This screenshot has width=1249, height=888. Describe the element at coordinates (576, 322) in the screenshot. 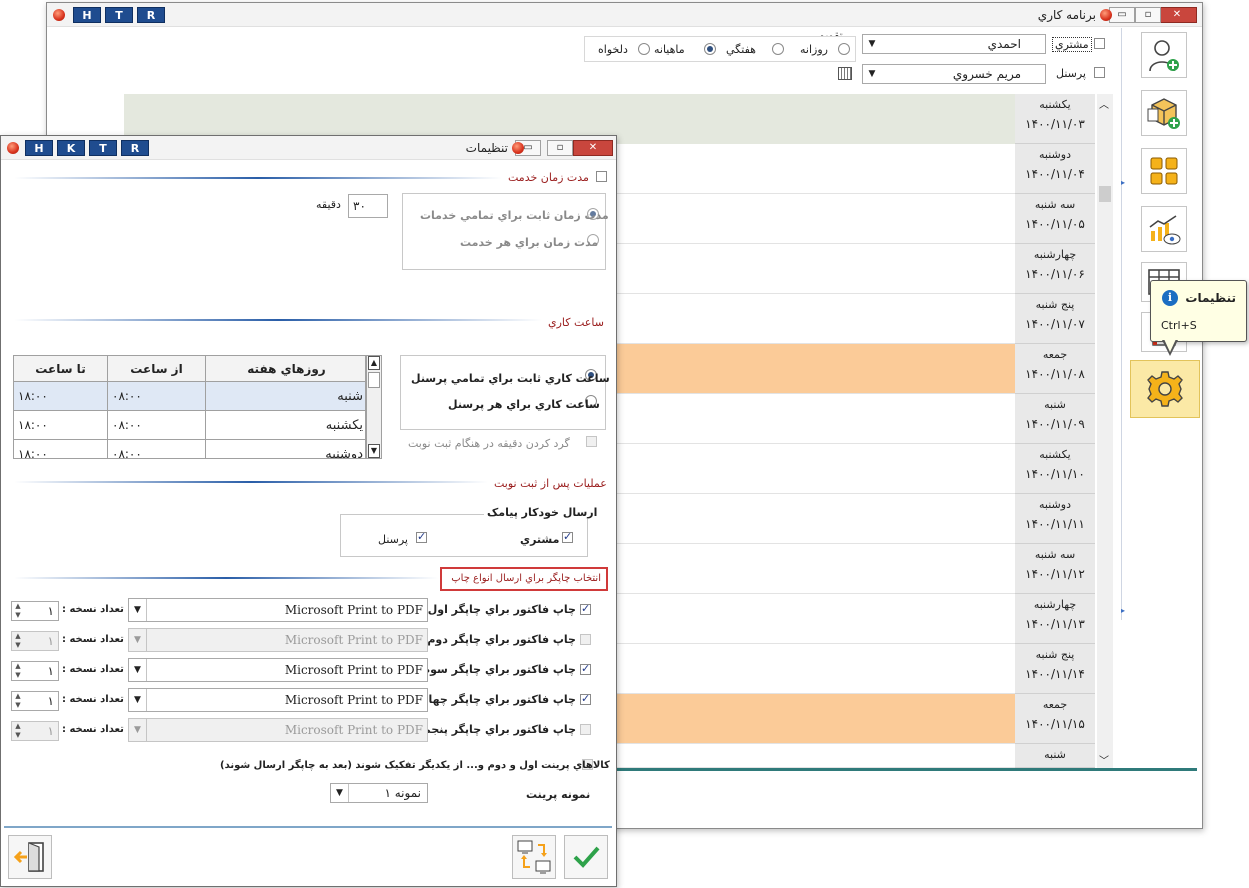

I see `work-hours-title: ساعت کاري` at that location.